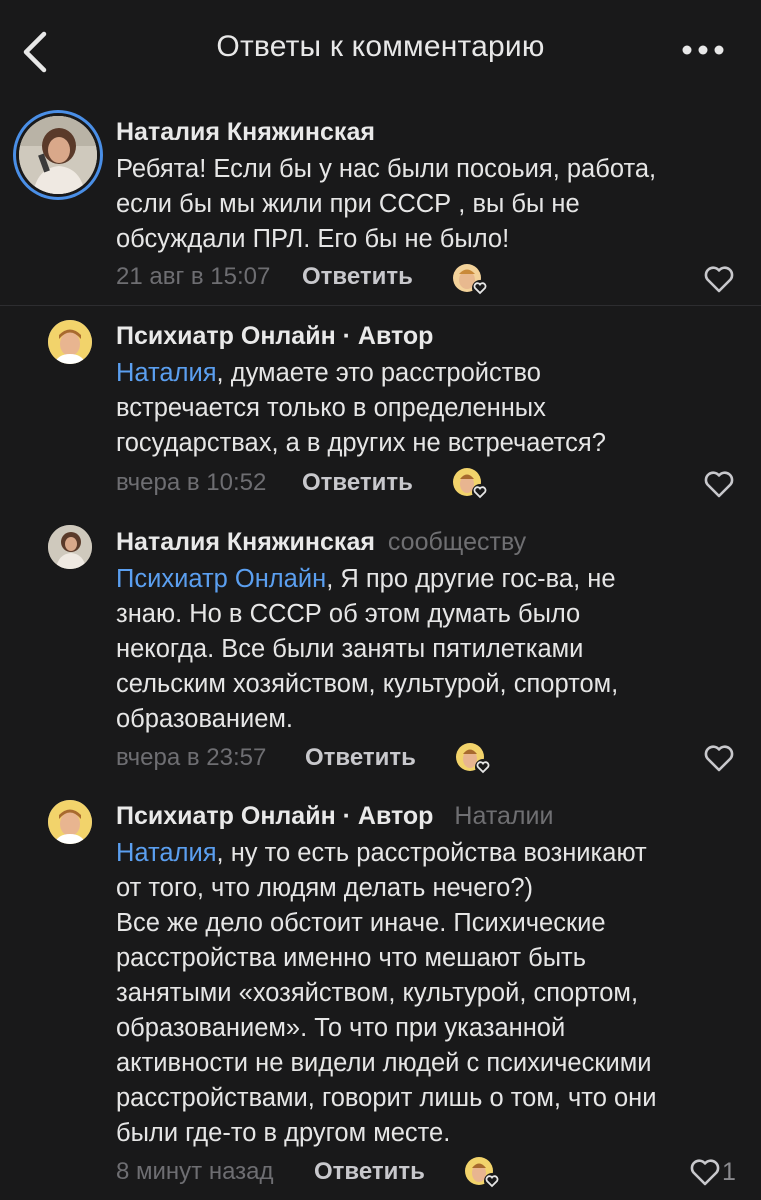 Image resolution: width=761 pixels, height=1200 pixels. I want to click on reply-addressee: сообществу, so click(457, 542).